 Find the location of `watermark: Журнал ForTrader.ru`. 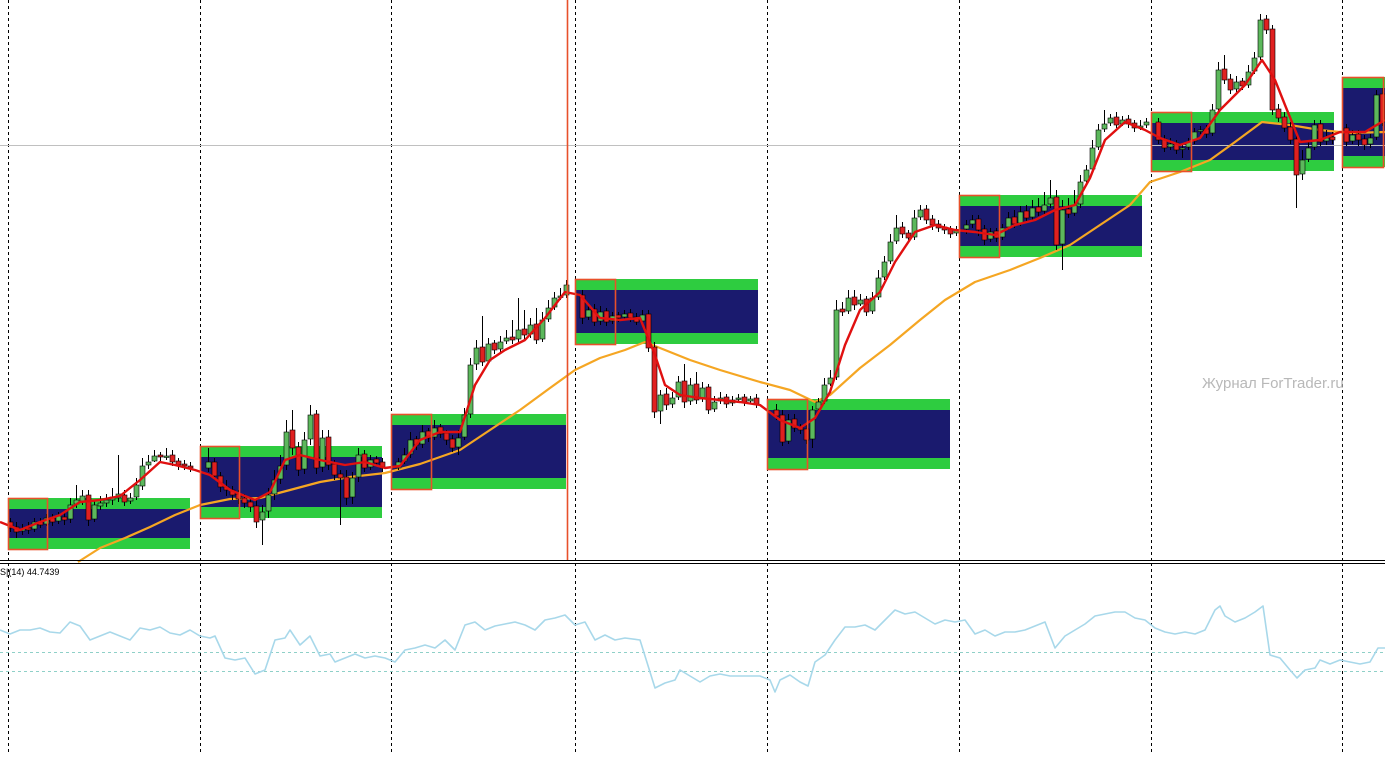

watermark: Журнал ForTrader.ru is located at coordinates (1273, 383).